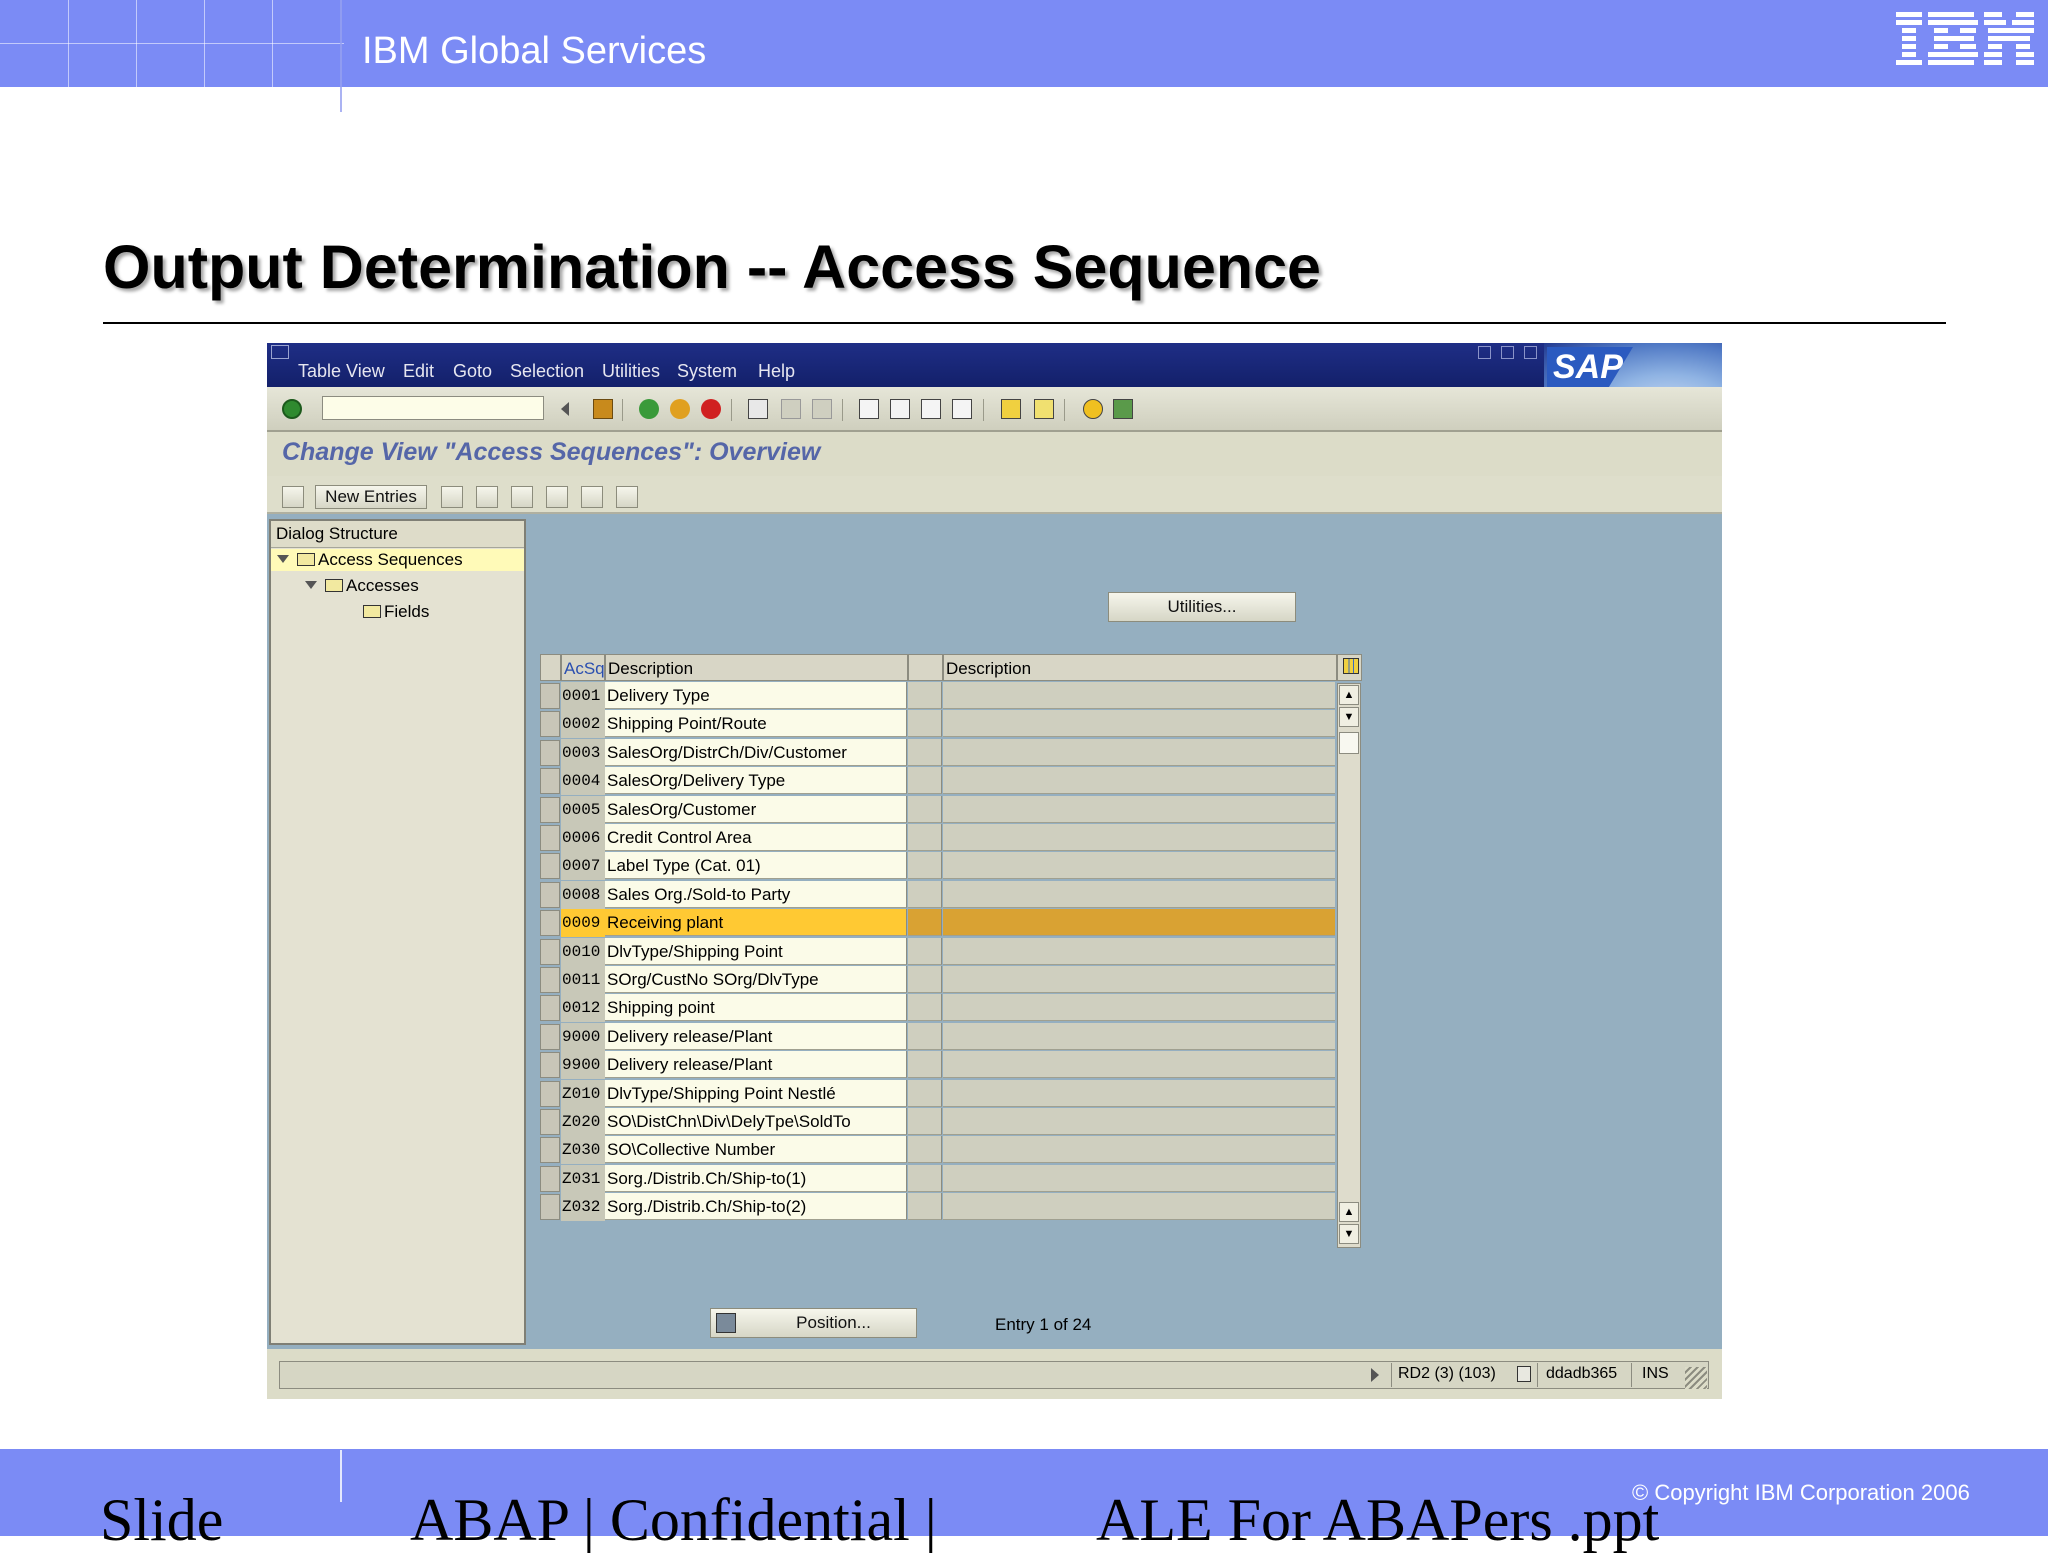 This screenshot has height=1555, width=2048. I want to click on status-expand-icon, so click(1375, 1375).